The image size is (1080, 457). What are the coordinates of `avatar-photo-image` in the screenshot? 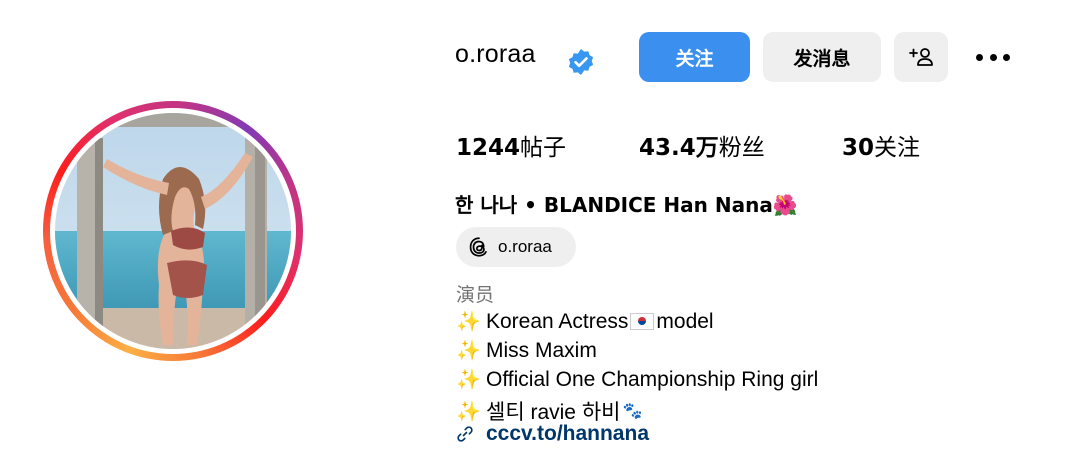 It's located at (173, 231).